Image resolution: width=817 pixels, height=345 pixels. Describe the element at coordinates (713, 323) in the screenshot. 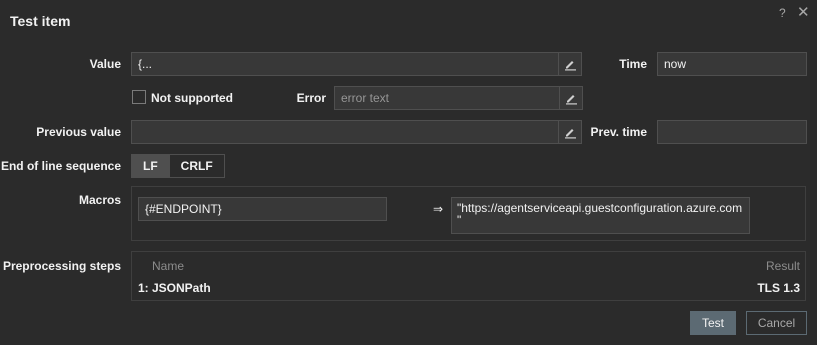

I see `test-button: Test` at that location.